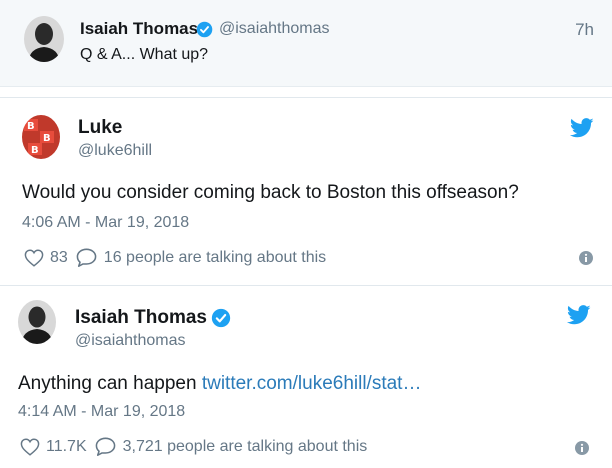  Describe the element at coordinates (115, 151) in the screenshot. I see `author-handle: @luke6hill` at that location.